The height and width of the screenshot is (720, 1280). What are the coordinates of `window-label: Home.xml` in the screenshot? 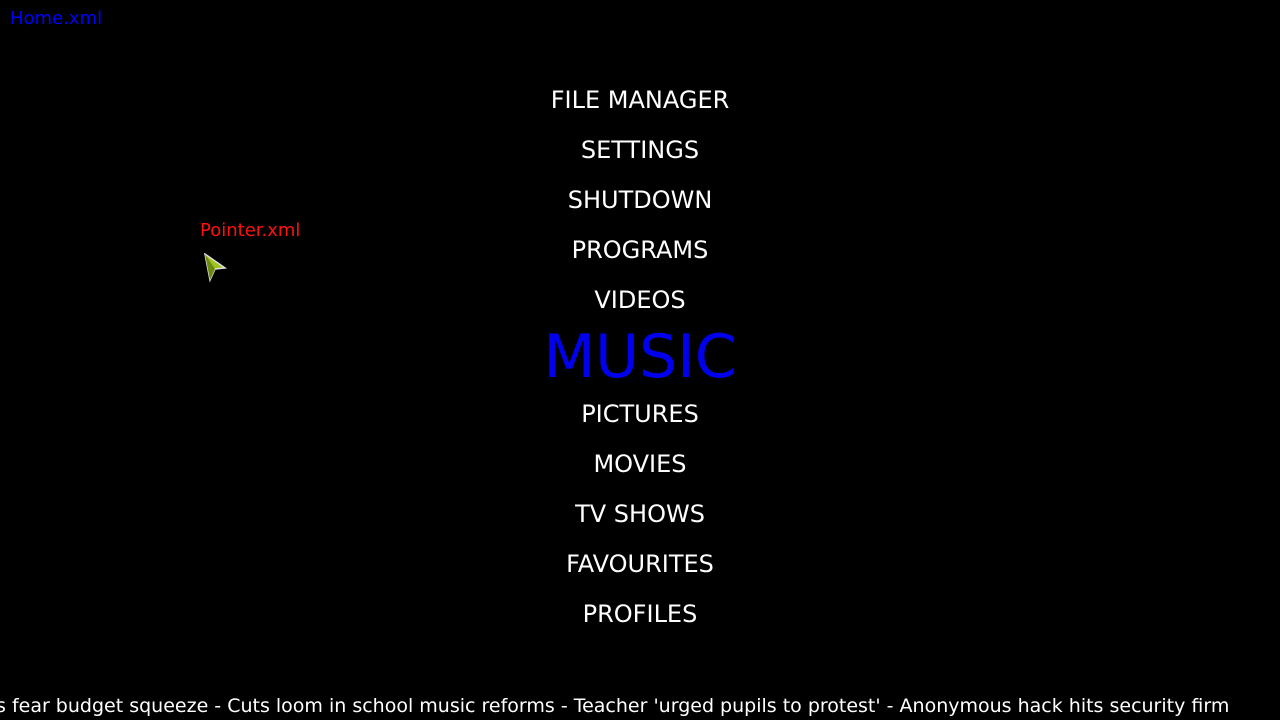 It's located at (56, 18).